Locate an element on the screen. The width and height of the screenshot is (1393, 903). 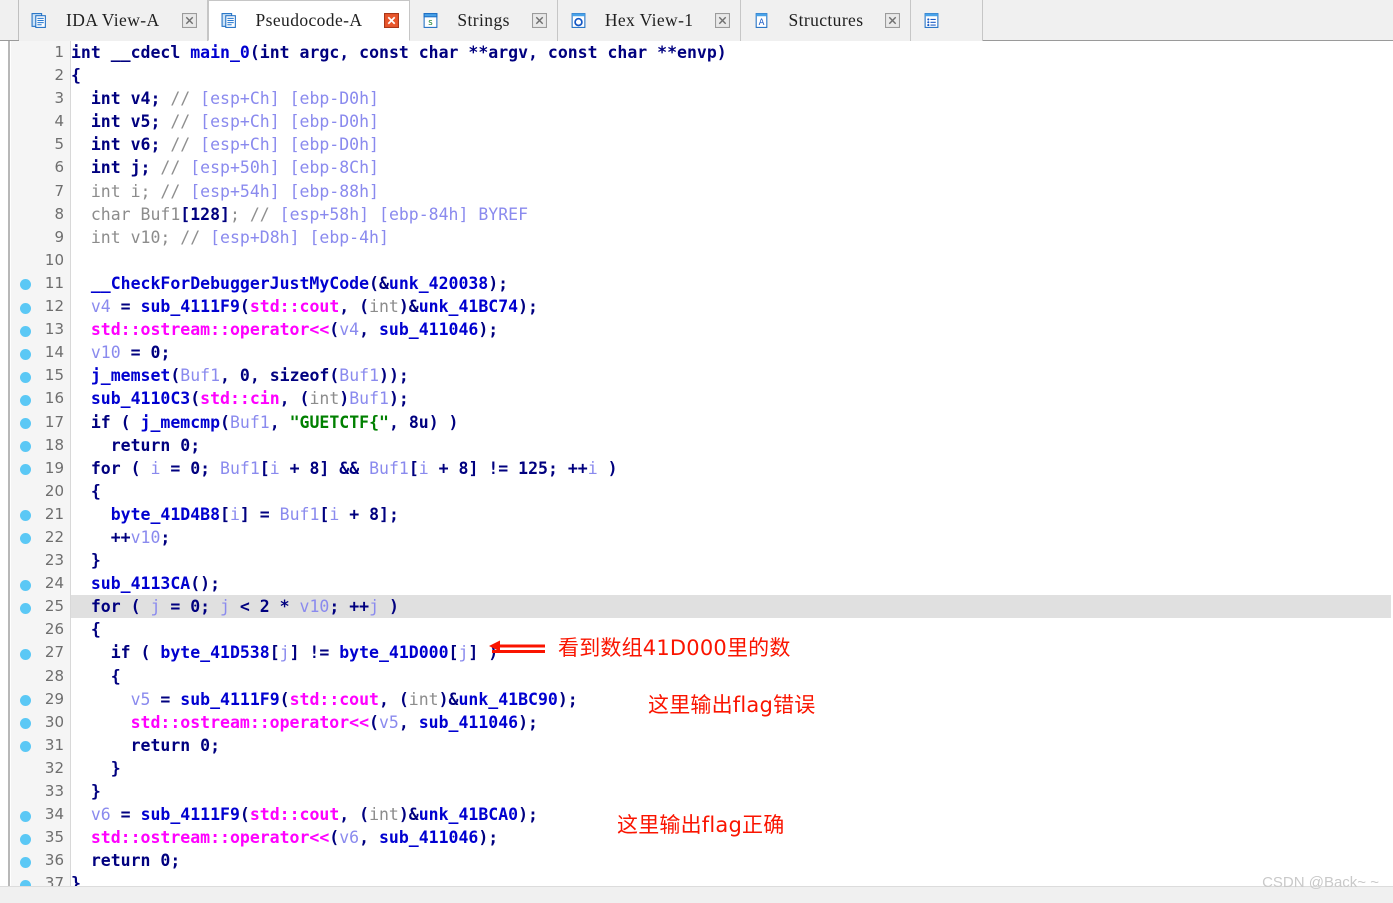
line-number: 25 is located at coordinates (54, 606).